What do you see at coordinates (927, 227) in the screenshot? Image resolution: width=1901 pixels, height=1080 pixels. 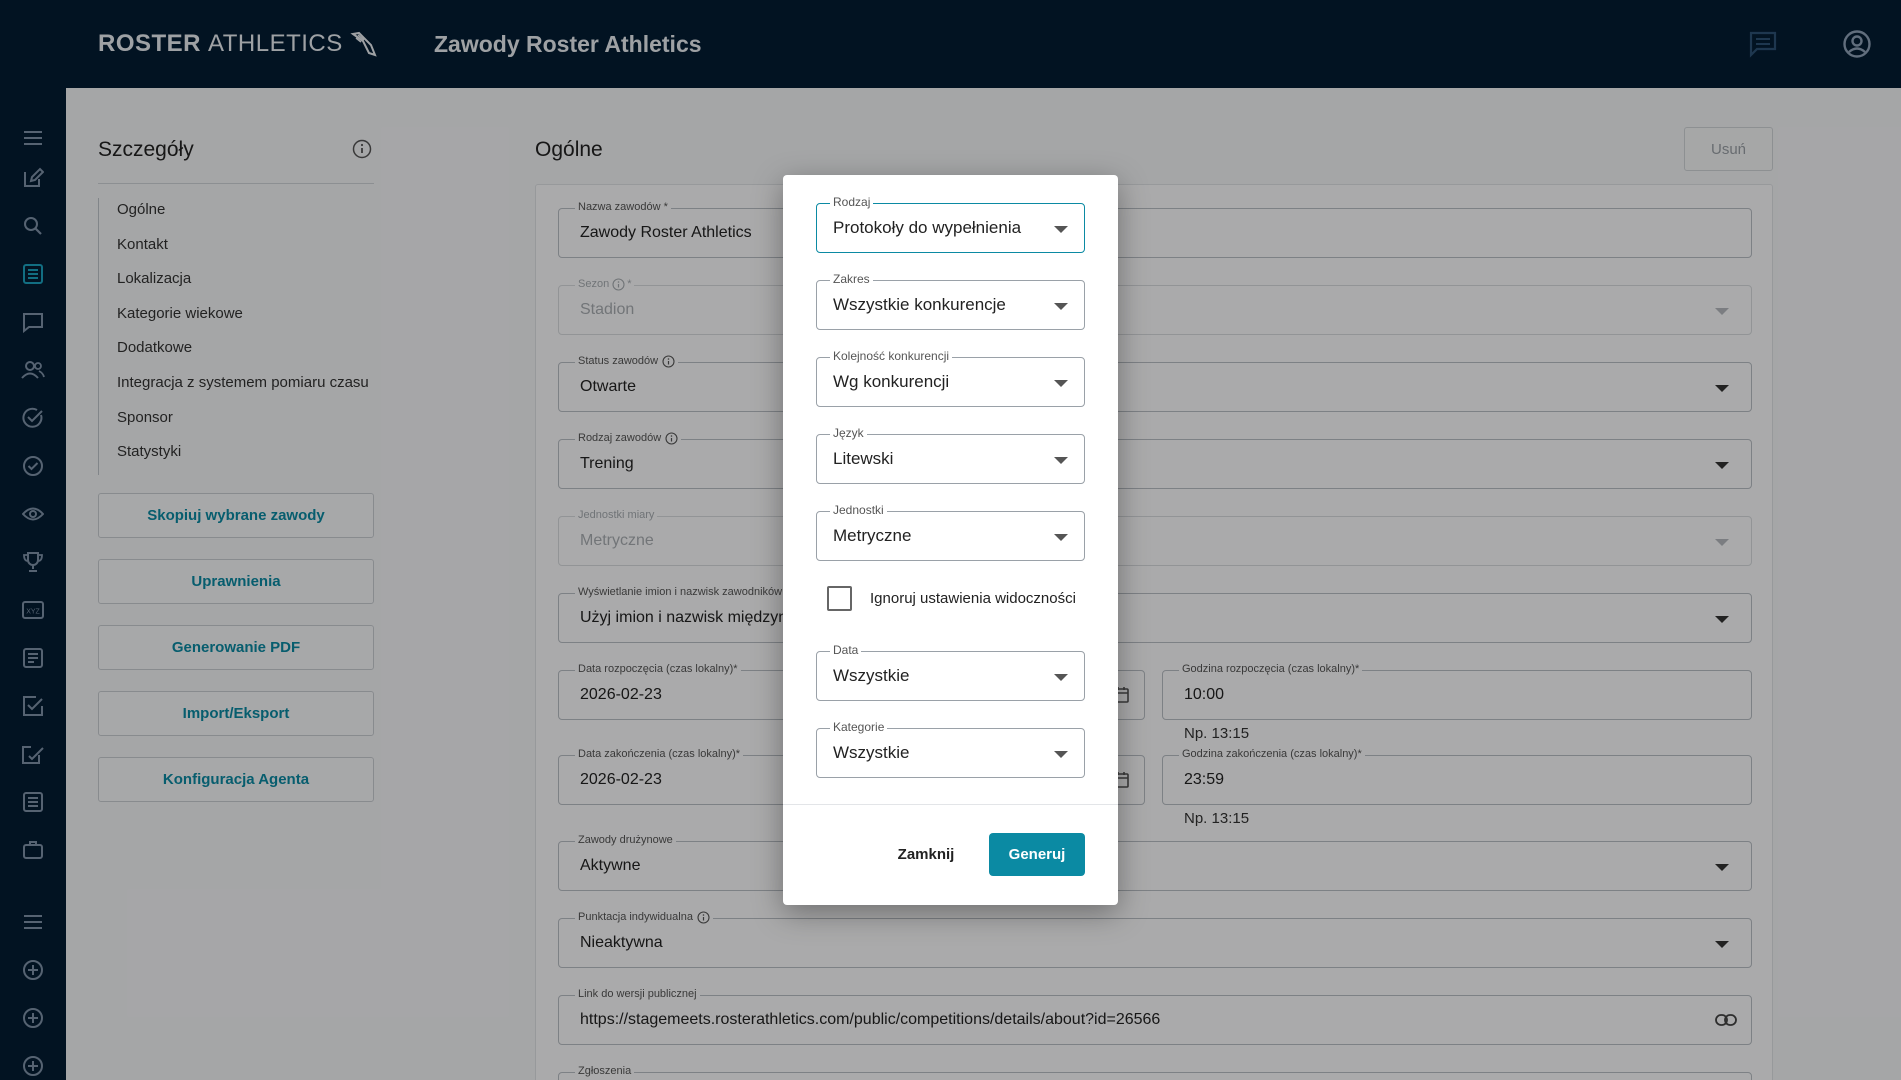 I see `field-value: Protokoły do wypełnienia` at bounding box center [927, 227].